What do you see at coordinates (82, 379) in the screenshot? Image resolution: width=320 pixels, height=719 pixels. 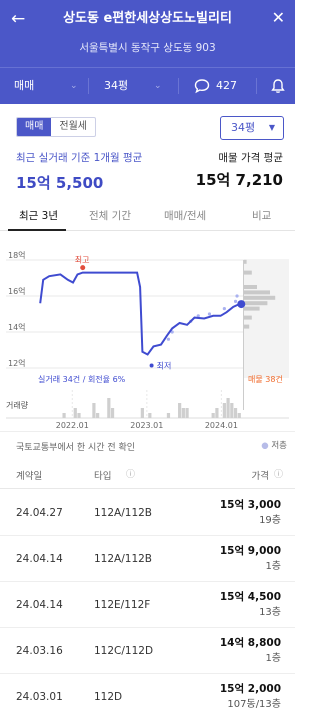 I see `trade-count-label: 실거래 34건 / 회전율 6%` at bounding box center [82, 379].